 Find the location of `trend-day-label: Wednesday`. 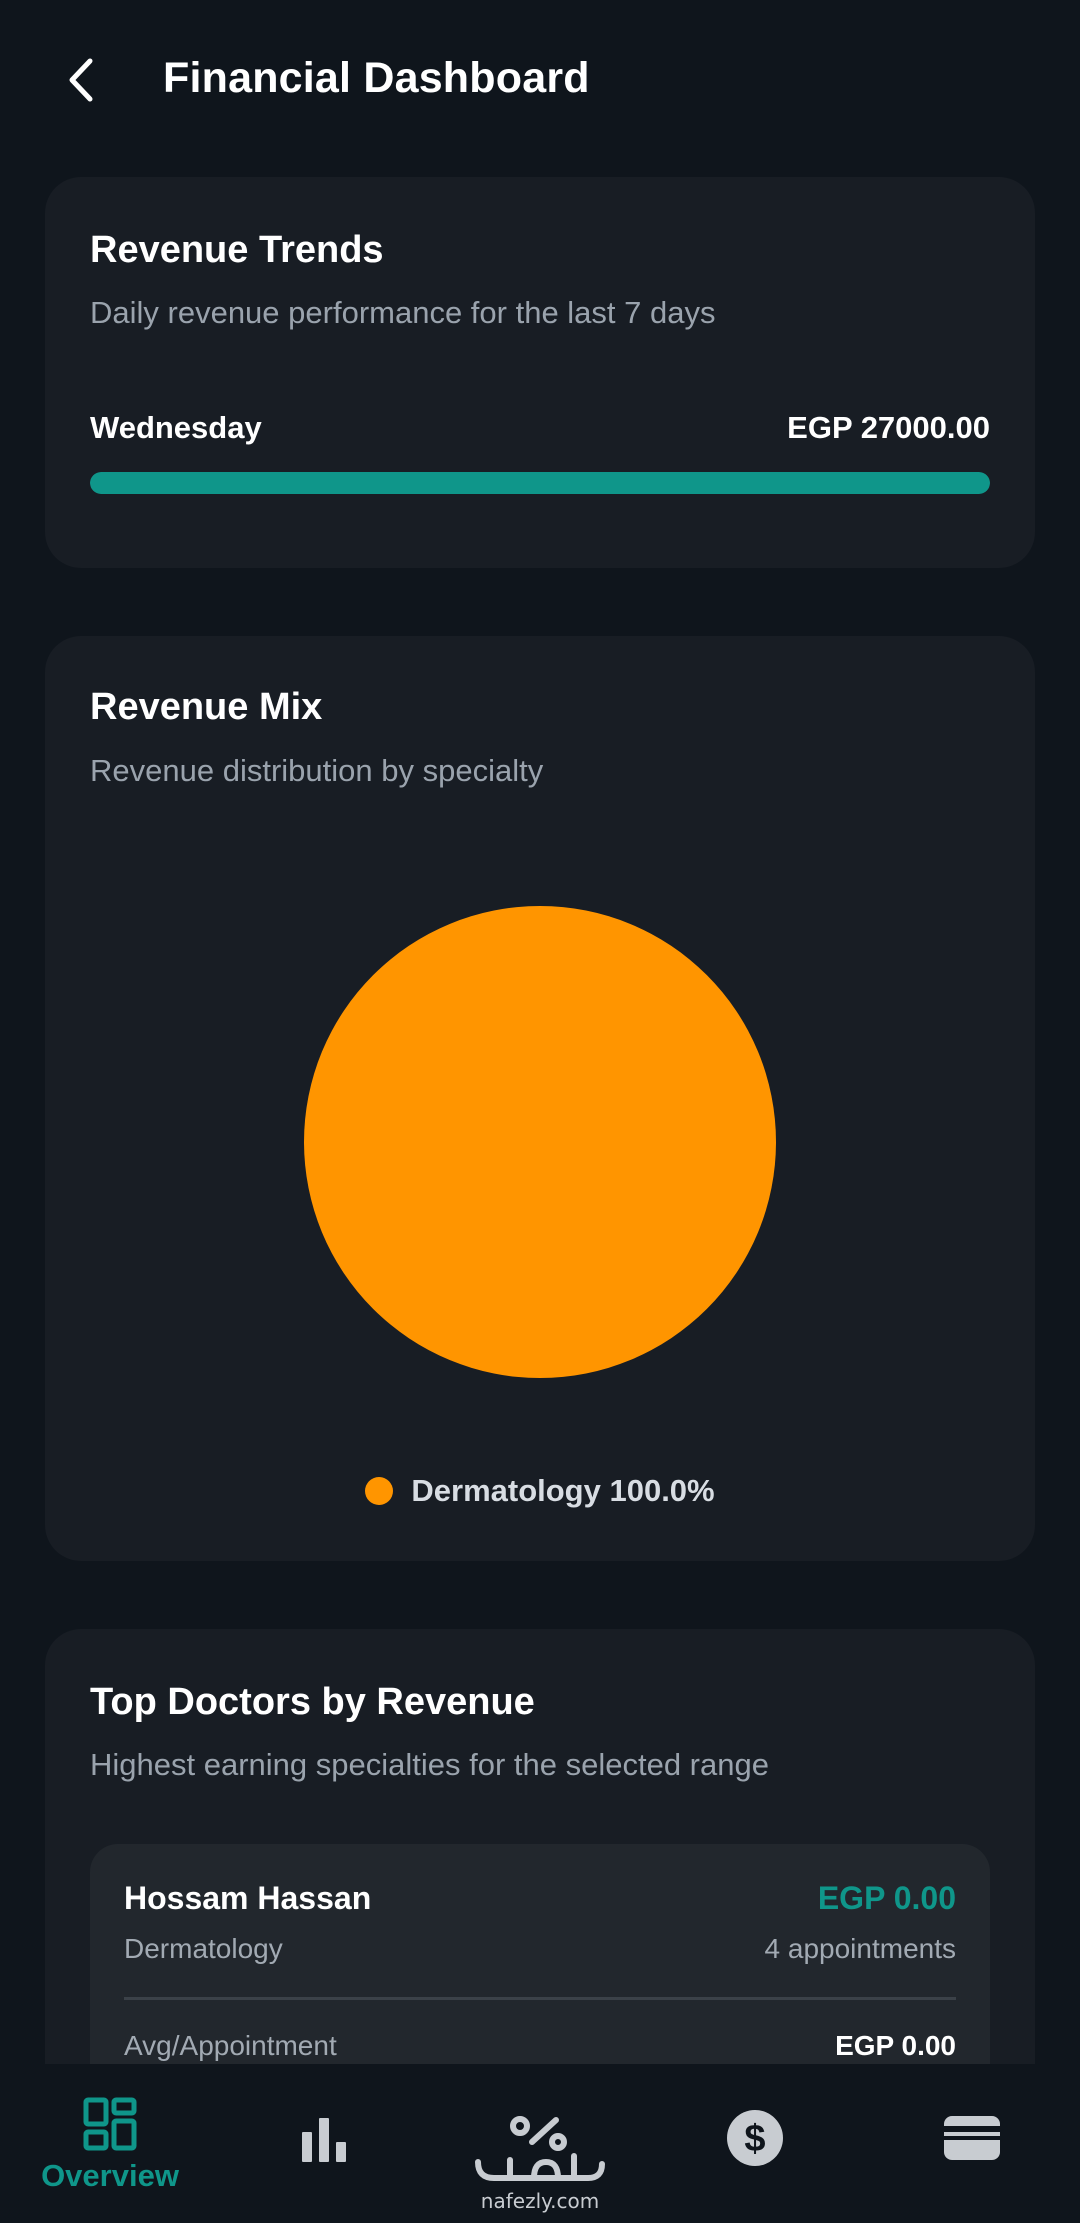

trend-day-label: Wednesday is located at coordinates (176, 427).